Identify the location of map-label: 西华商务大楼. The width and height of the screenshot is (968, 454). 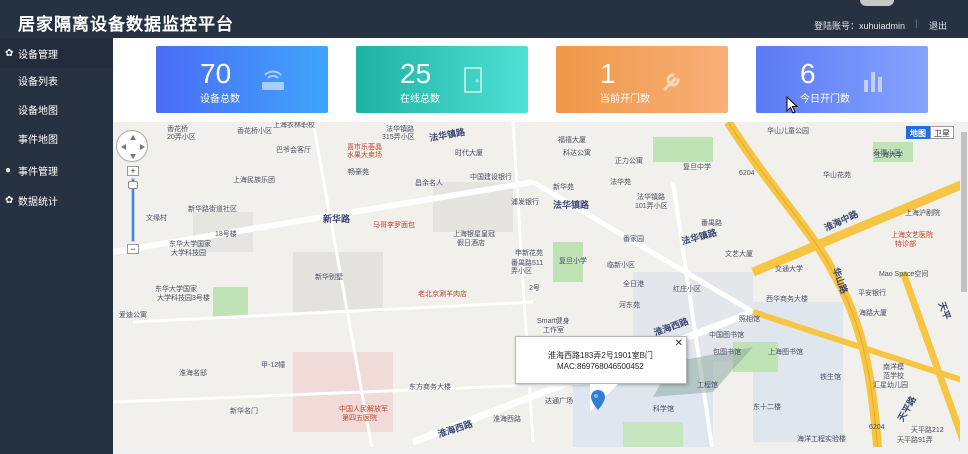
(787, 299).